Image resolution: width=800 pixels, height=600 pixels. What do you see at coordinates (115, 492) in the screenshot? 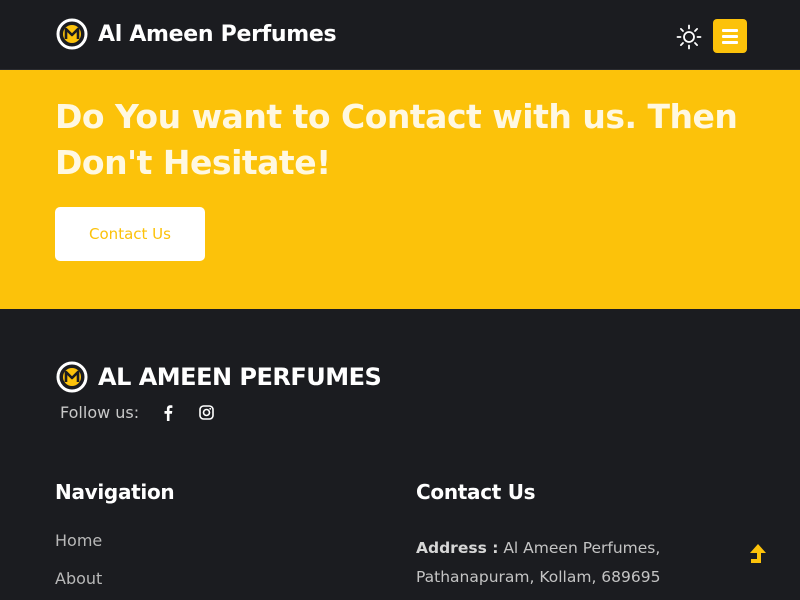
I see `navigation-title: Navigation` at bounding box center [115, 492].